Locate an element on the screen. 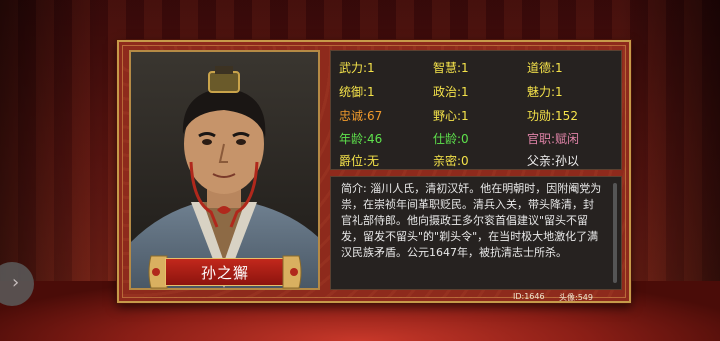 Image resolution: width=720 pixels, height=341 pixels. name-plate: 孙之獬 is located at coordinates (225, 272).